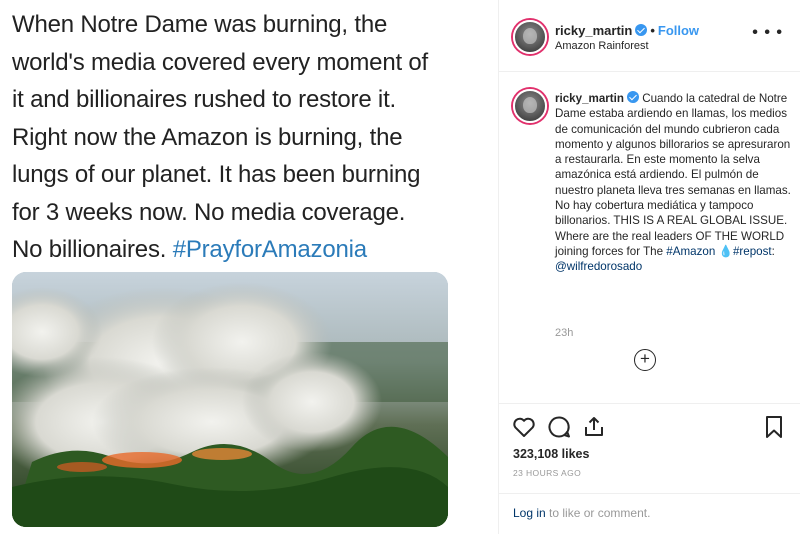 The width and height of the screenshot is (800, 534). I want to click on mention-link: @wilfredorosado, so click(598, 266).